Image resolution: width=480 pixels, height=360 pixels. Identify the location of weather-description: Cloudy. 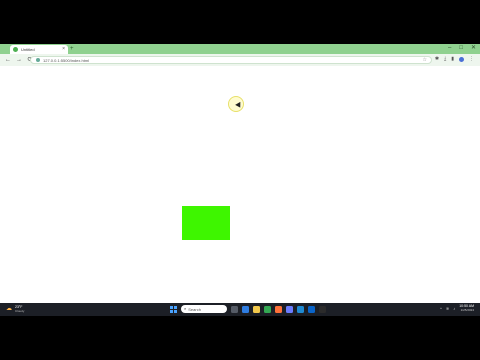
(20, 310).